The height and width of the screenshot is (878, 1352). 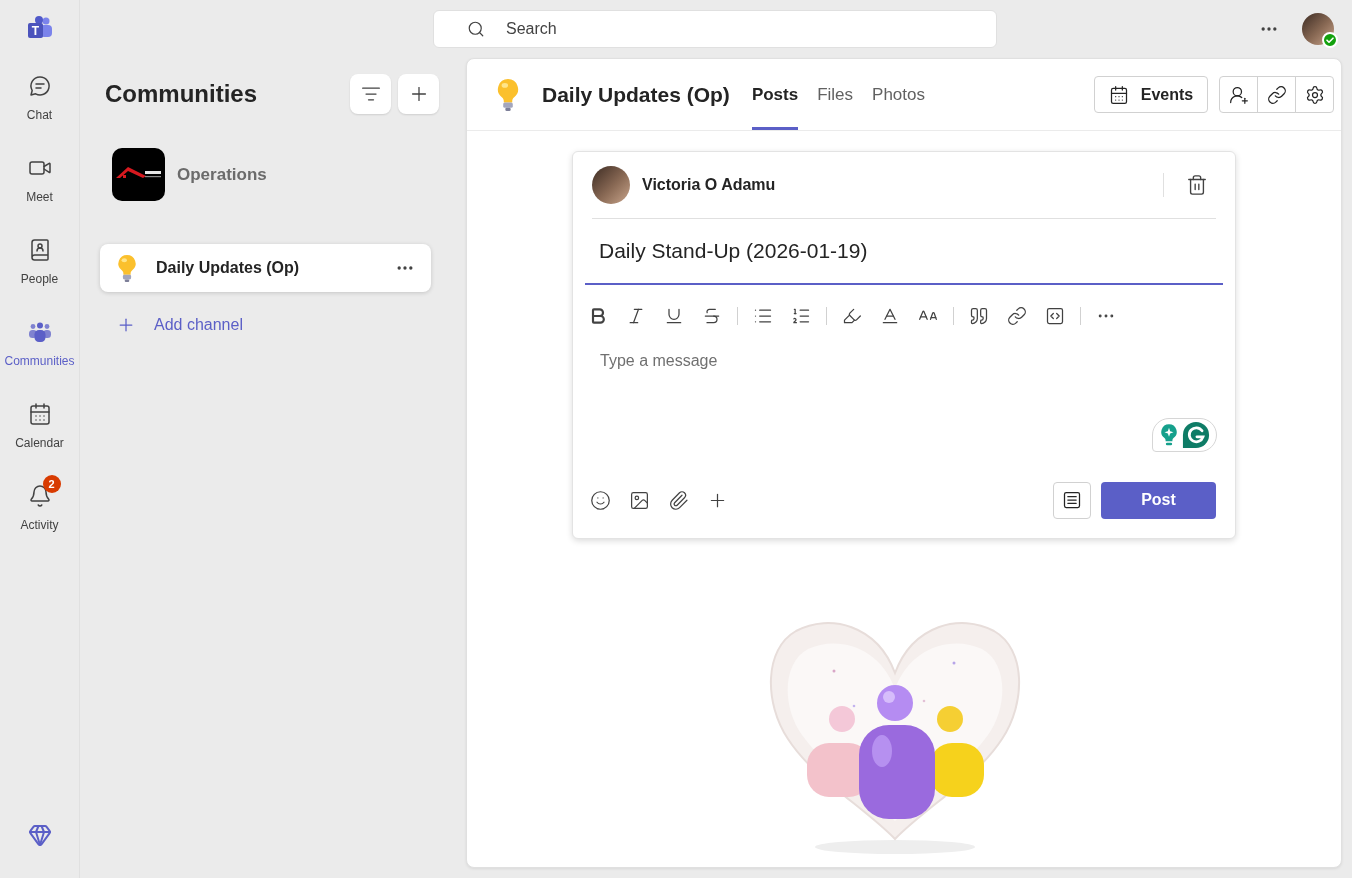 I want to click on format-options-button, so click(x=1072, y=500).